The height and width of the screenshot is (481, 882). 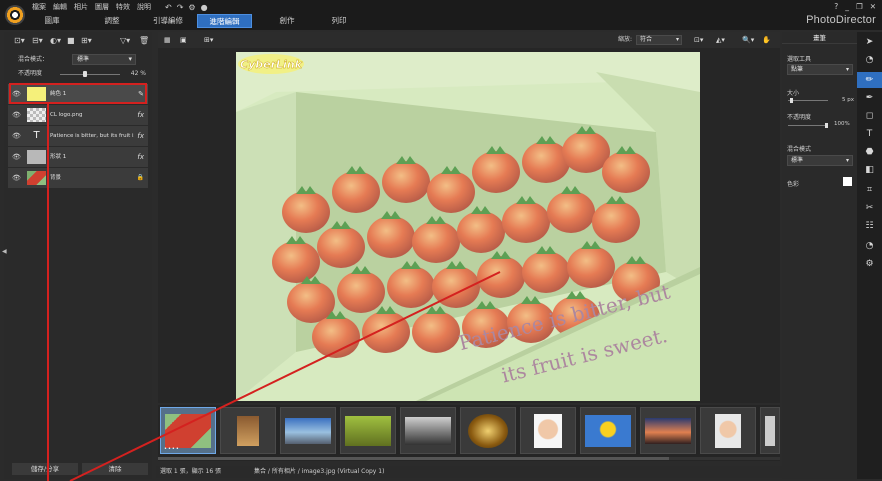 I want to click on zoom-select: 符合, so click(x=659, y=40).